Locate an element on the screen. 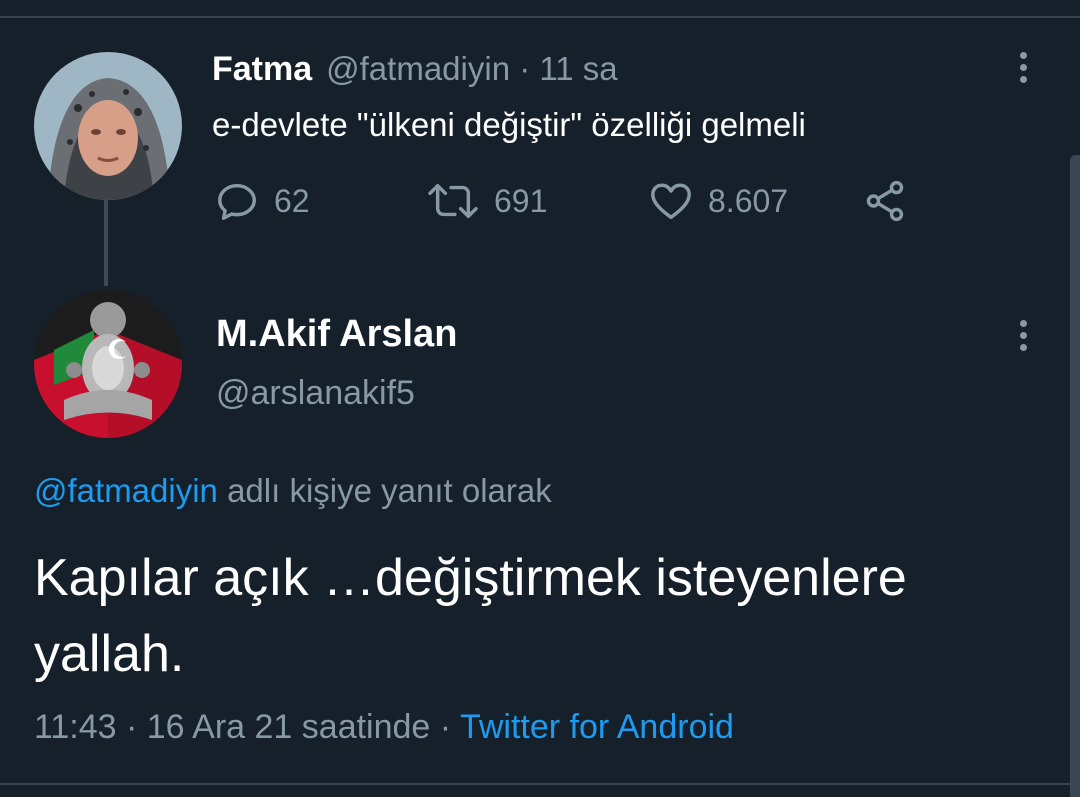  reply-icon is located at coordinates (237, 201).